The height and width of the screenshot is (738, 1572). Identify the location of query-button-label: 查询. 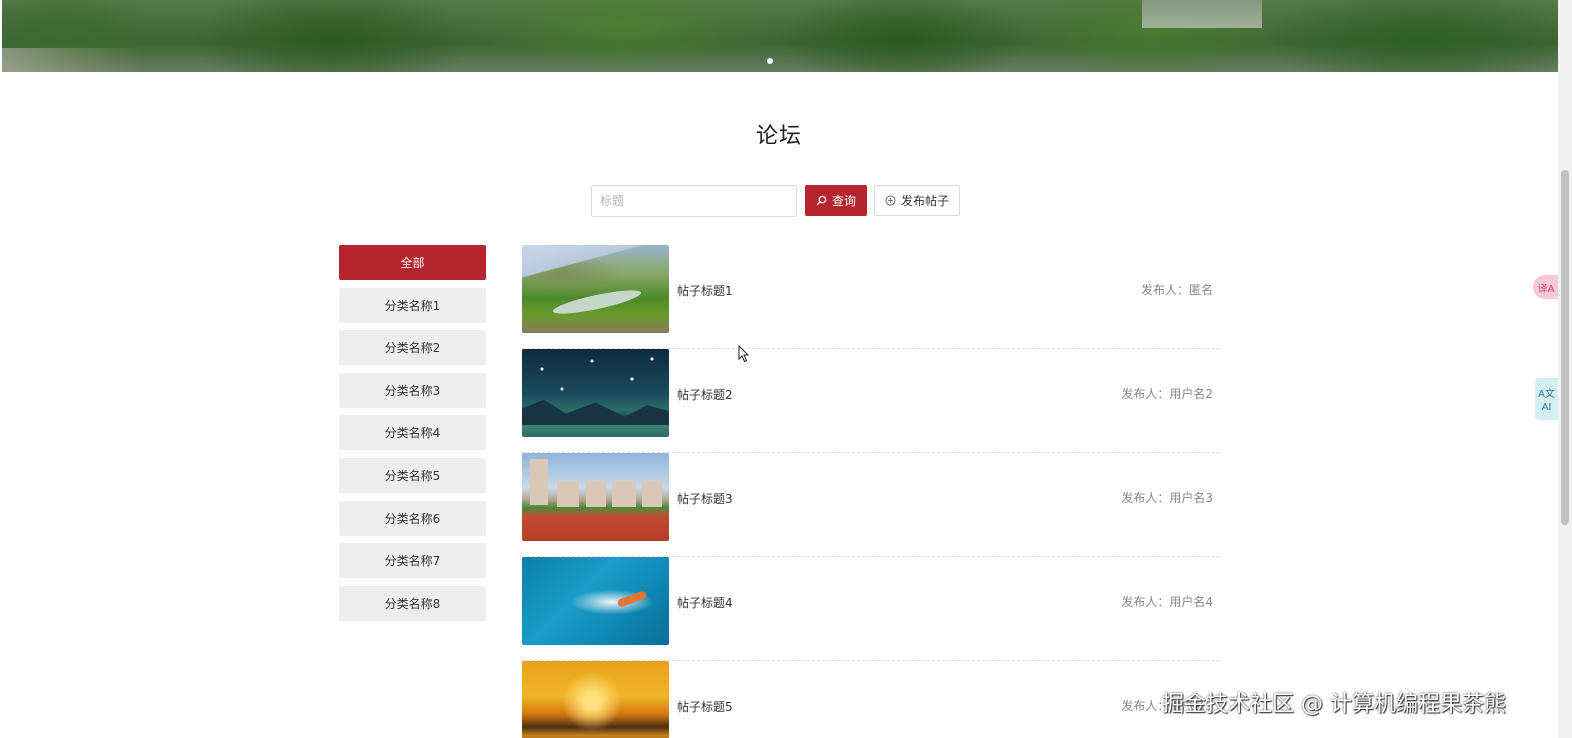
(843, 201).